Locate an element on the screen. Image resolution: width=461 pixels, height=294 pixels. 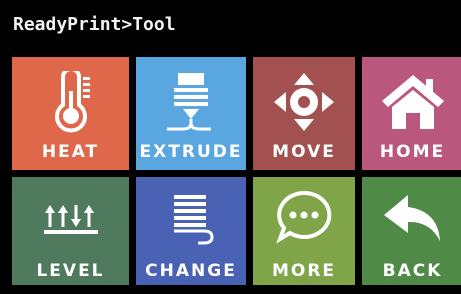
heat-button: HEAT is located at coordinates (70, 113).